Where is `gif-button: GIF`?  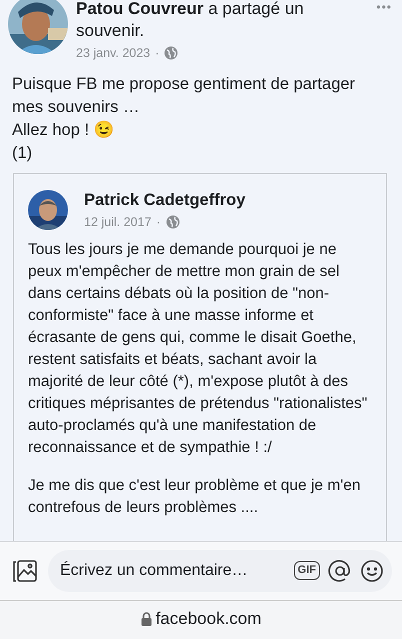
gif-button: GIF is located at coordinates (307, 570).